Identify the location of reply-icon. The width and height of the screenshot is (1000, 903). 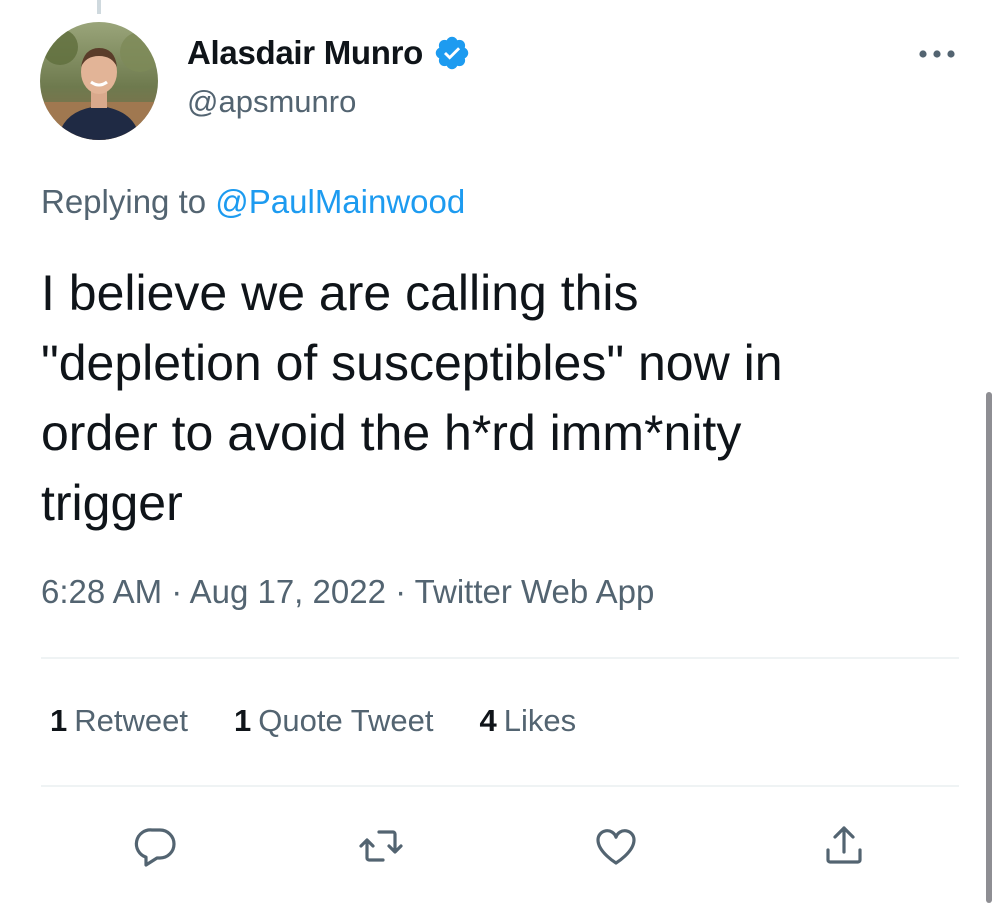
(156, 846).